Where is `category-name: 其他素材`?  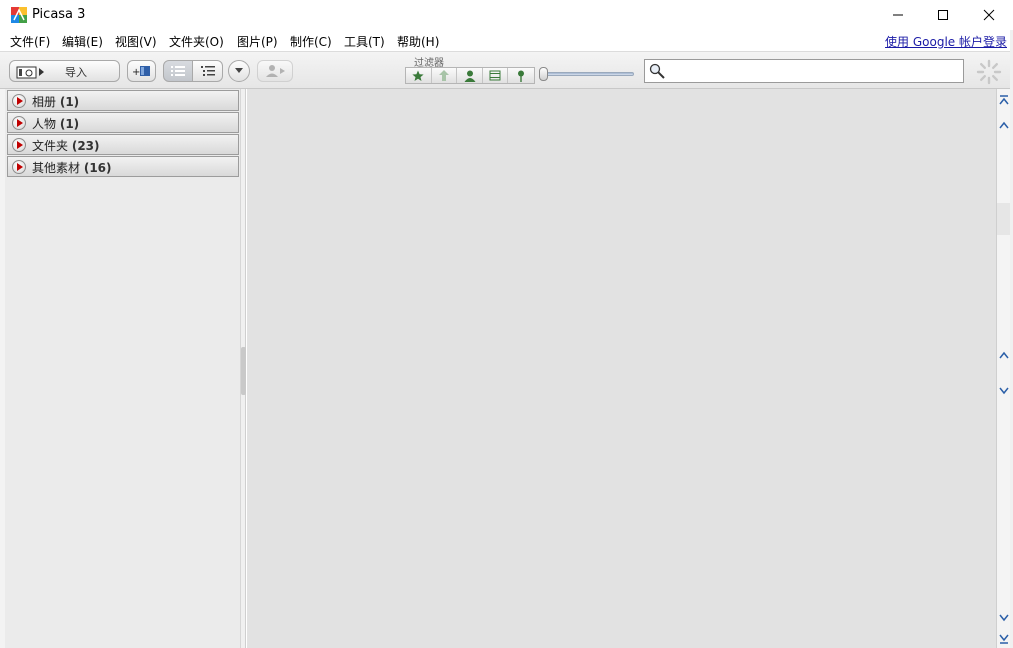 category-name: 其他素材 is located at coordinates (56, 168).